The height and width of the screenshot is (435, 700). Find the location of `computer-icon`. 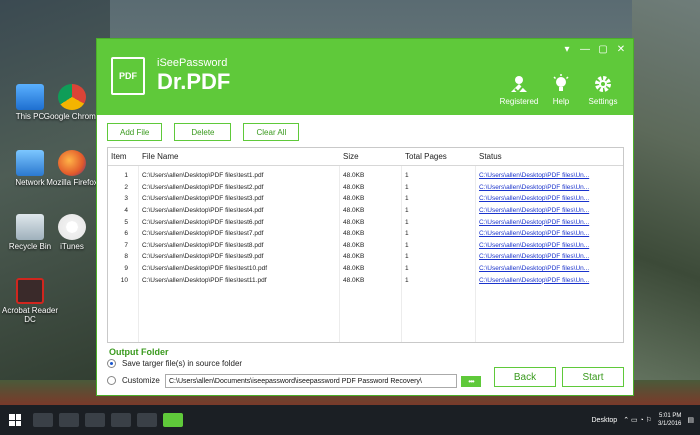

computer-icon is located at coordinates (30, 97).